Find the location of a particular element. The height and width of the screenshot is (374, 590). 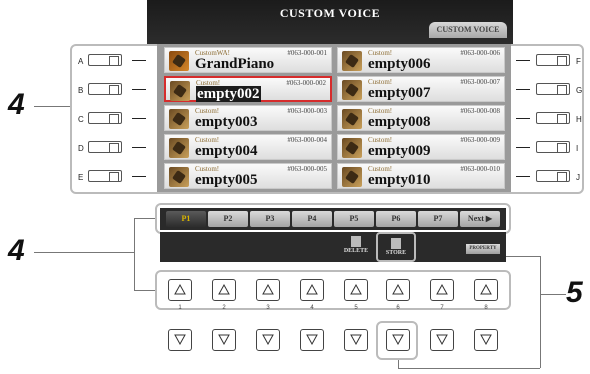

side-button-label: J is located at coordinates (578, 177).